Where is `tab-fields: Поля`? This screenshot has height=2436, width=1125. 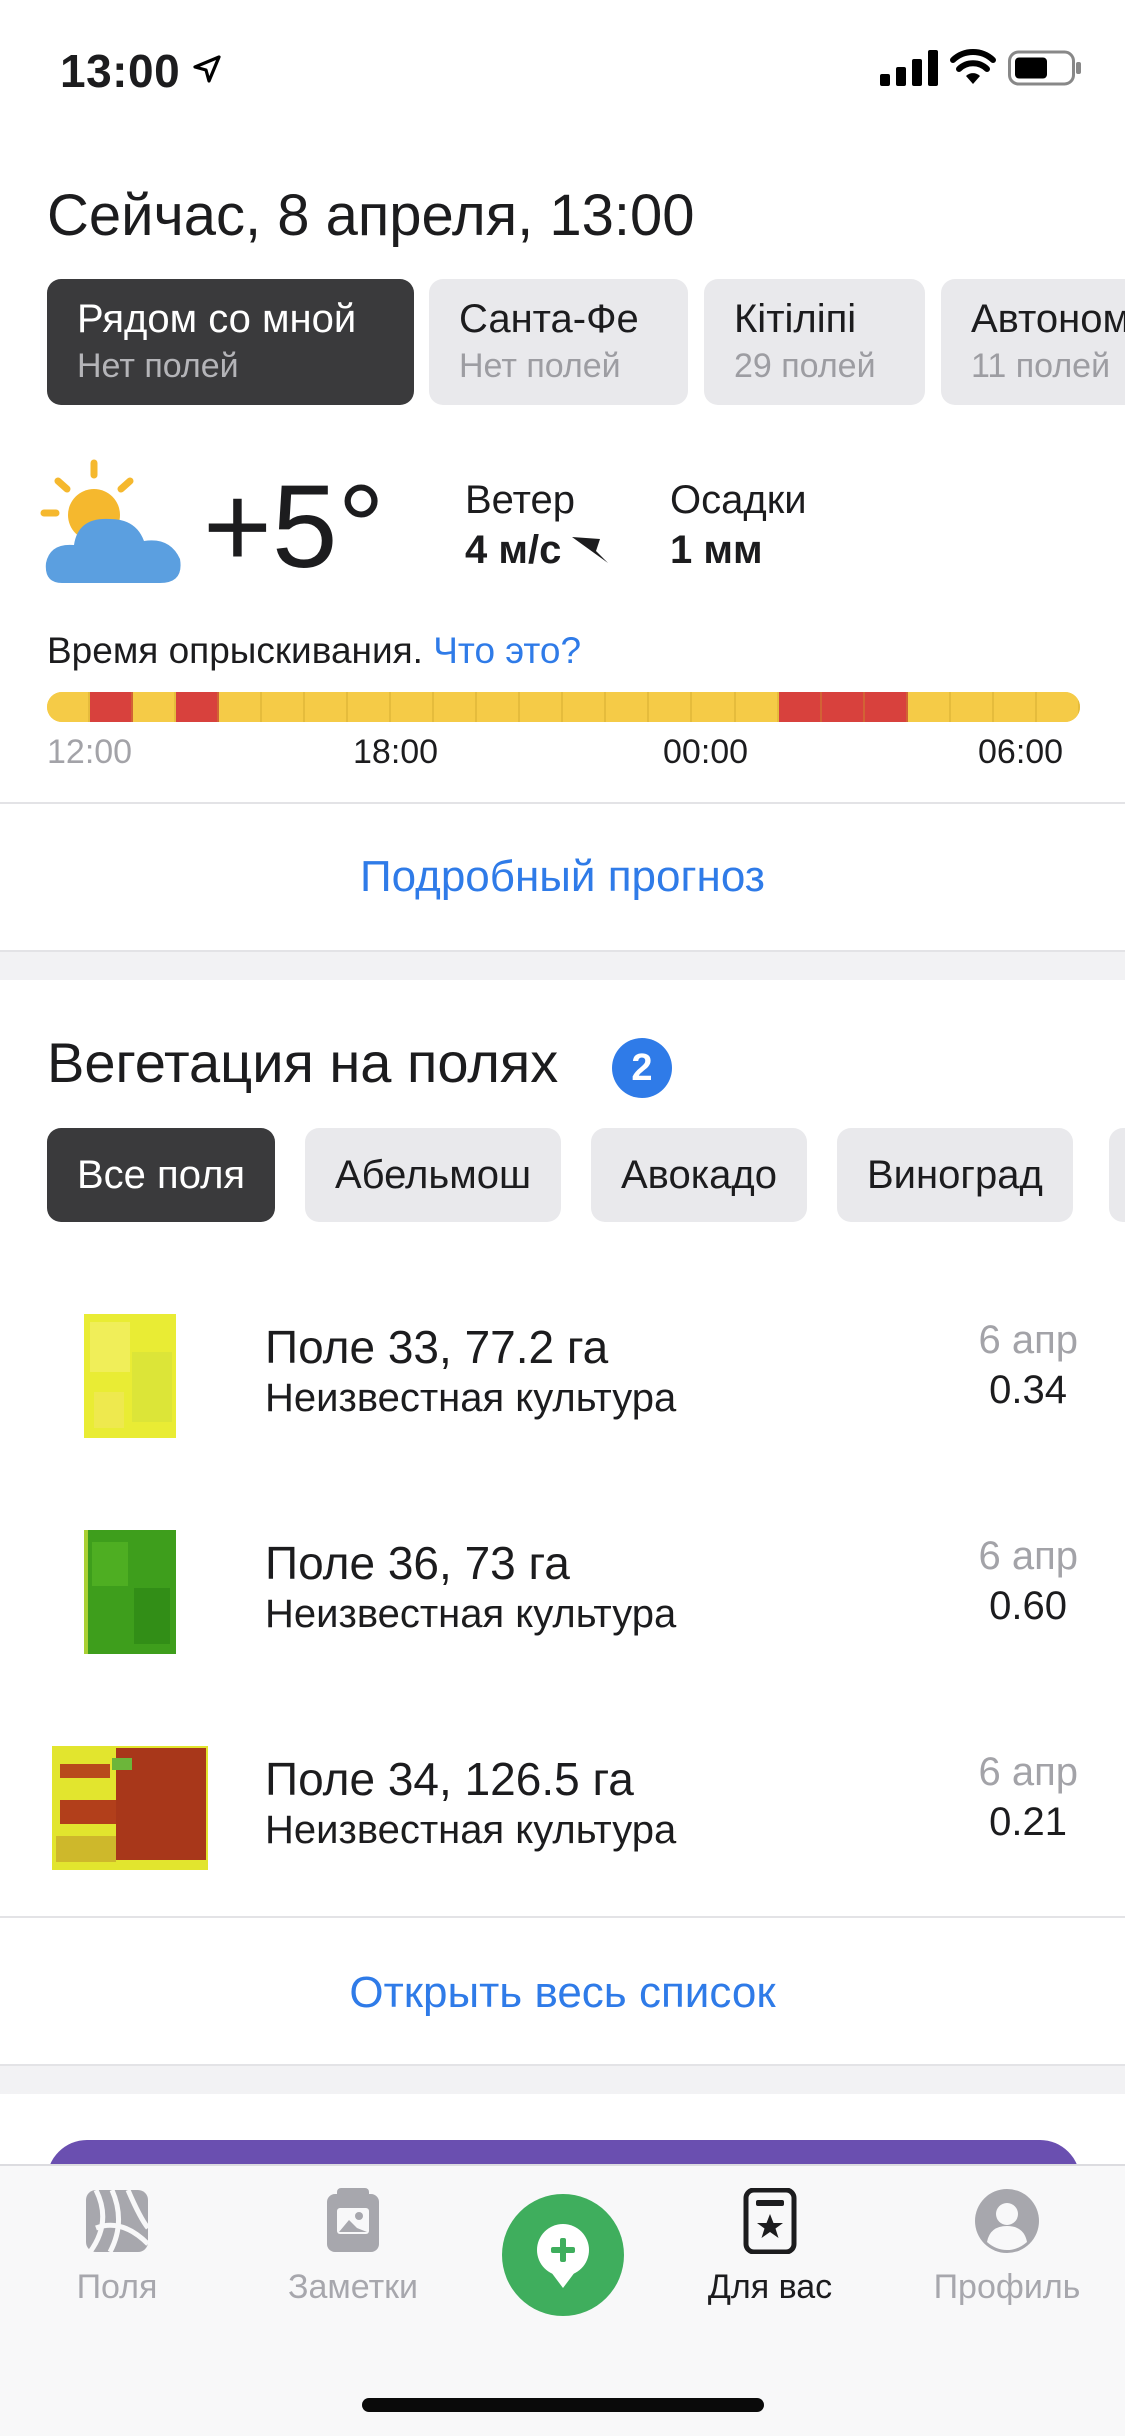 tab-fields: Поля is located at coordinates (117, 2253).